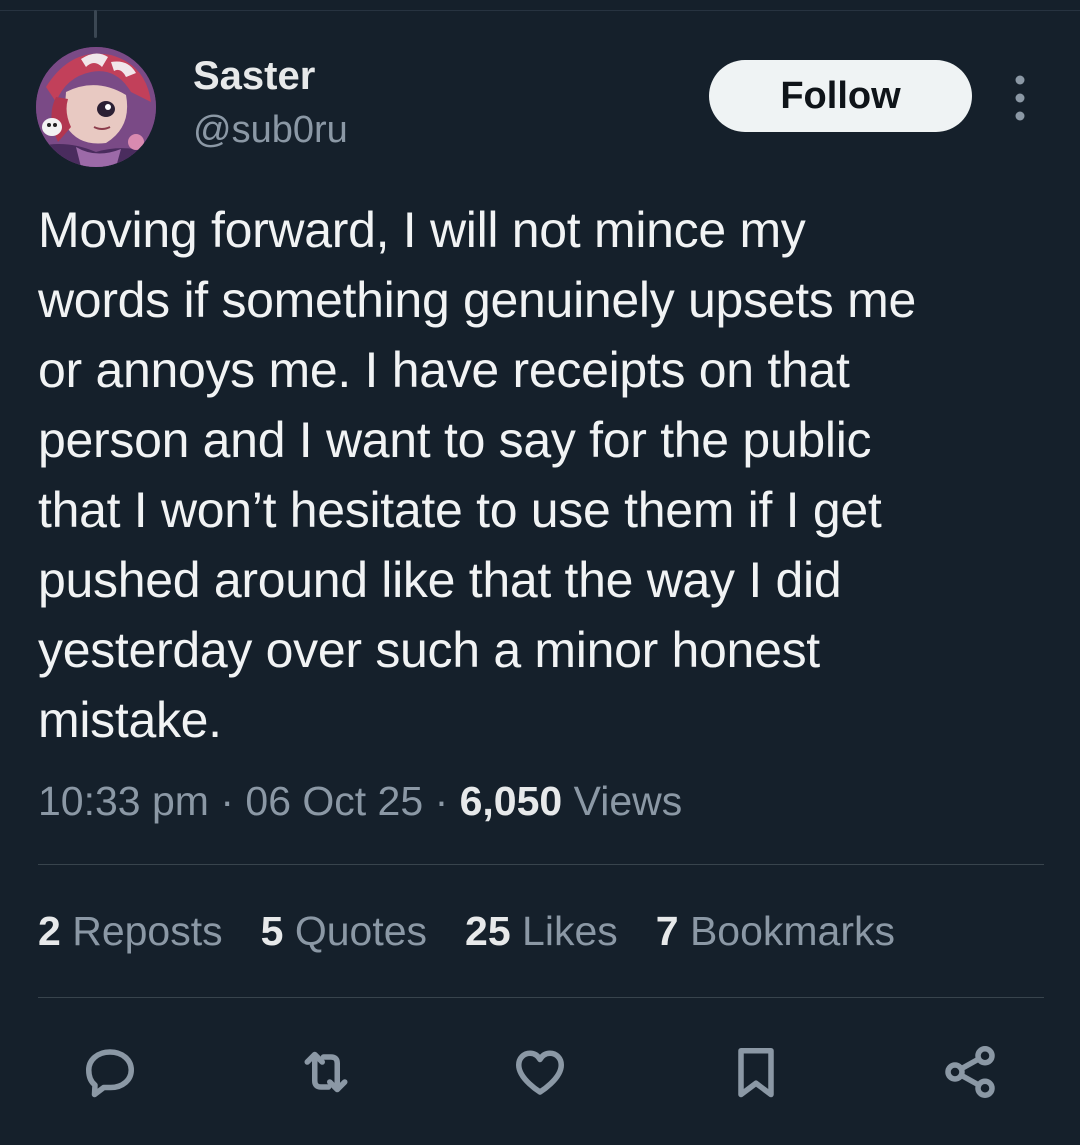  What do you see at coordinates (455, 440) in the screenshot?
I see `tweet-text-line: person and I want to say for the public` at bounding box center [455, 440].